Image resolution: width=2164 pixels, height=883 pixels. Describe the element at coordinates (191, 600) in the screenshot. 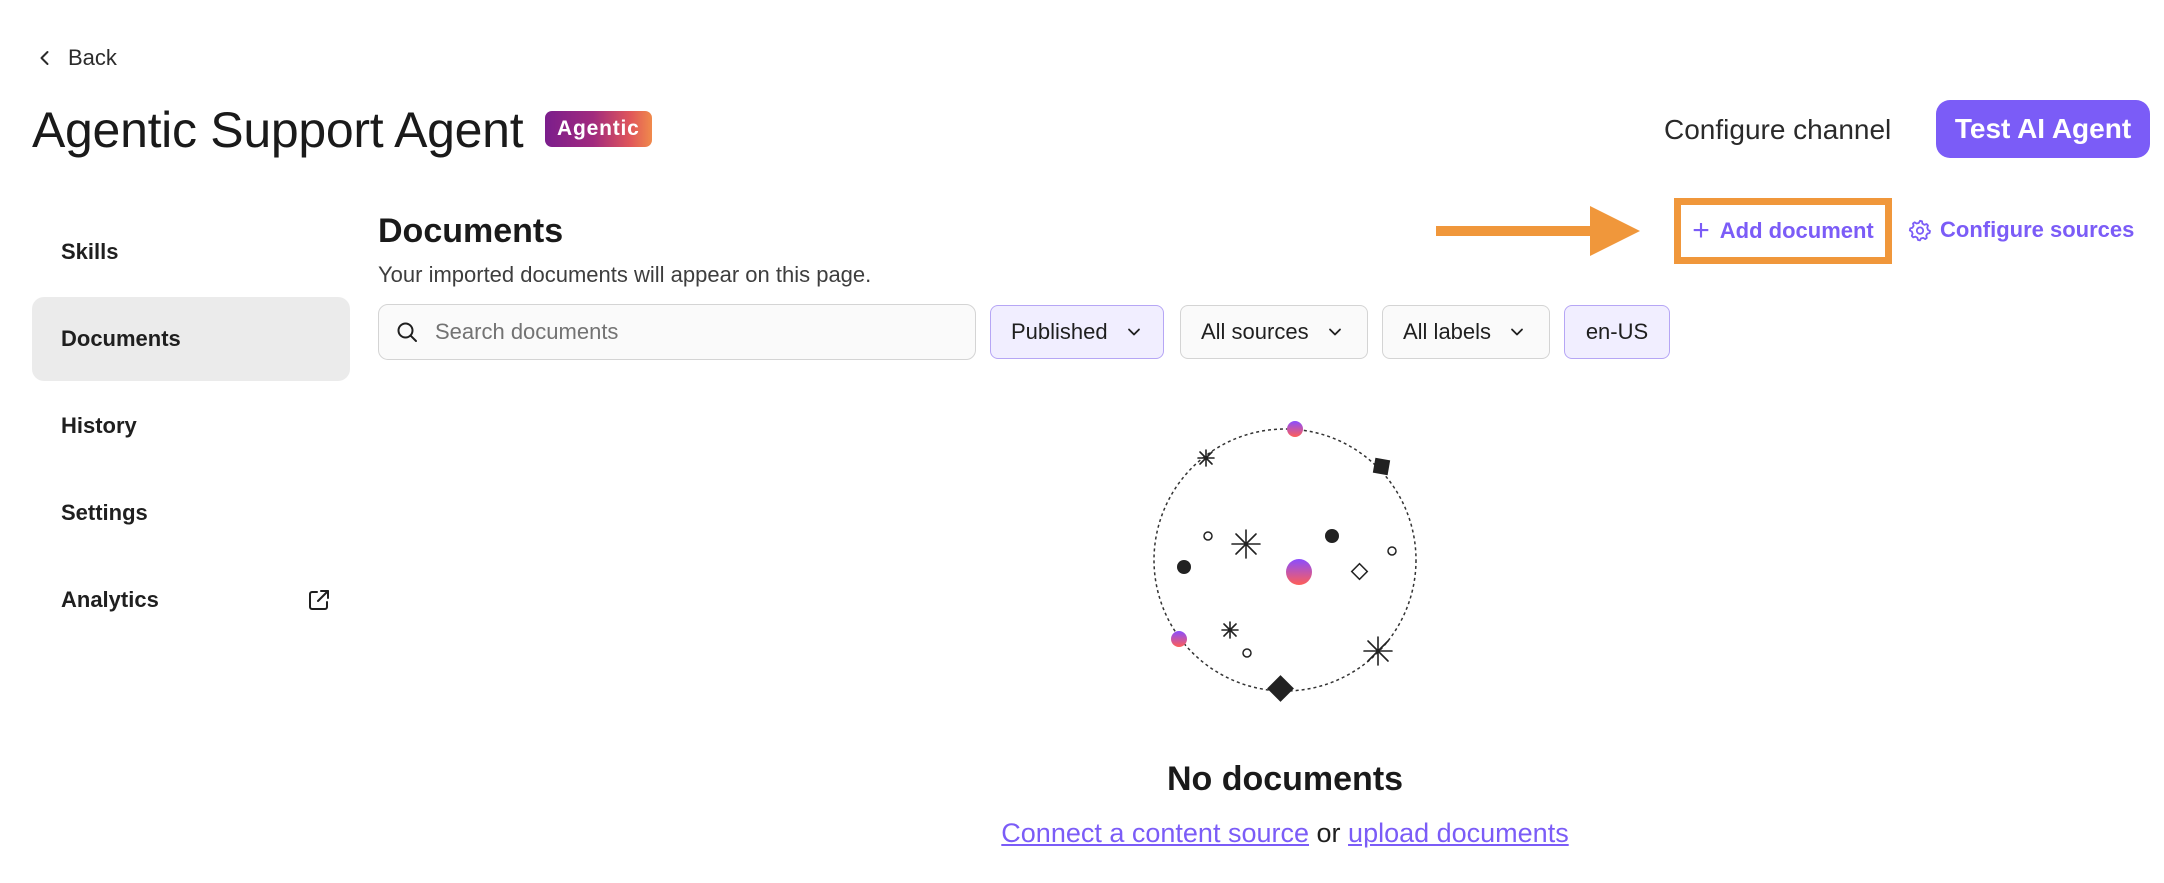

I see `sidebar-item-analytics: Analytics` at that location.